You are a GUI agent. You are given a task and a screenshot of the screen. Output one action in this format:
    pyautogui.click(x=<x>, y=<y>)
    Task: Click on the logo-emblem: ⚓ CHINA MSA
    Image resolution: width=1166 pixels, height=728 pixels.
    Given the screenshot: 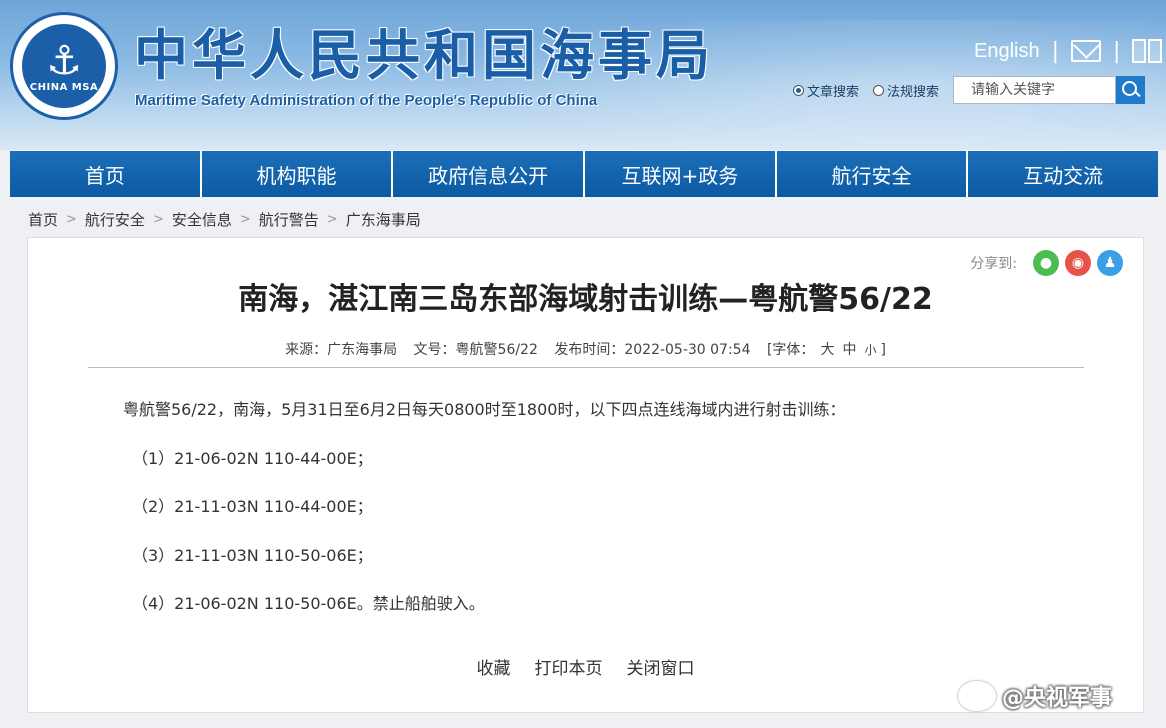 What is the action you would take?
    pyautogui.click(x=64, y=66)
    